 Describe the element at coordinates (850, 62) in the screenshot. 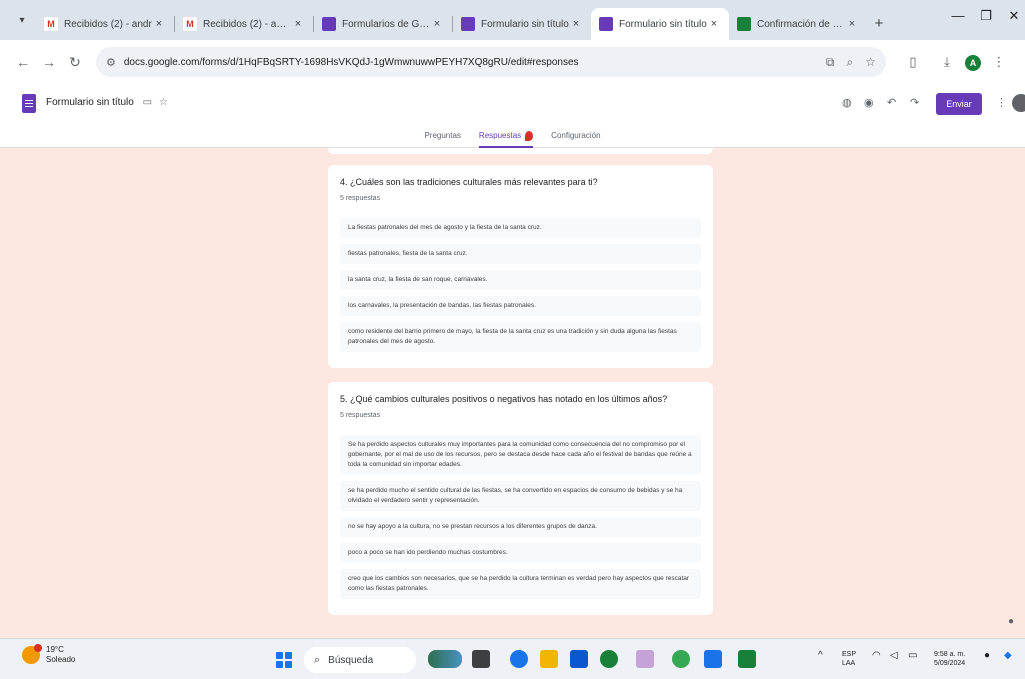

I see `zoom-icon: ⌕` at that location.